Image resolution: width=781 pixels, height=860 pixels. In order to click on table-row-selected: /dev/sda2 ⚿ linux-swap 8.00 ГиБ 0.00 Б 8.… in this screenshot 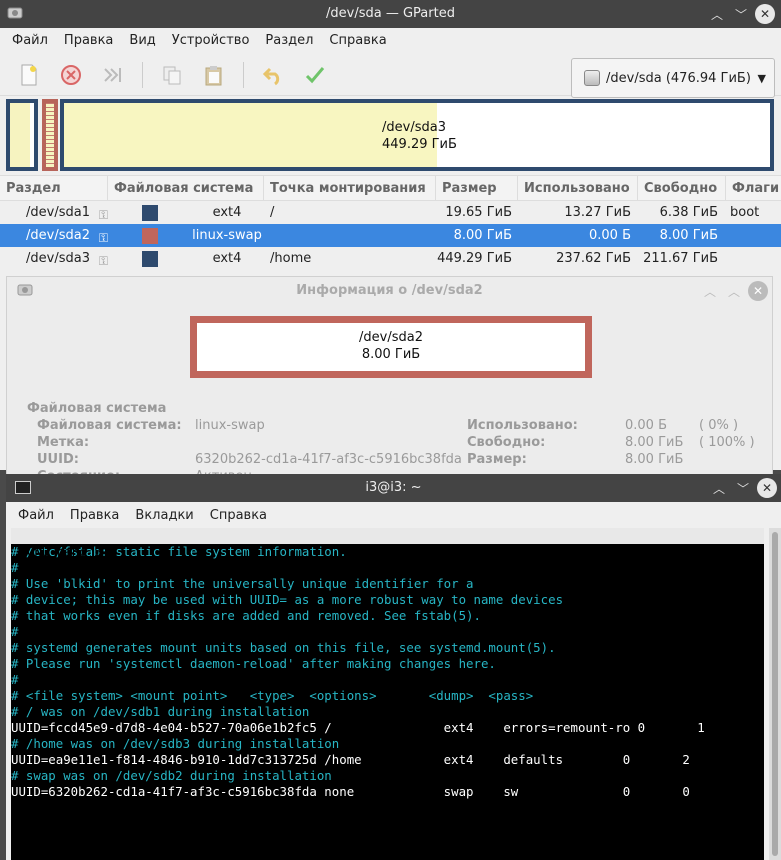, I will do `click(390, 235)`.